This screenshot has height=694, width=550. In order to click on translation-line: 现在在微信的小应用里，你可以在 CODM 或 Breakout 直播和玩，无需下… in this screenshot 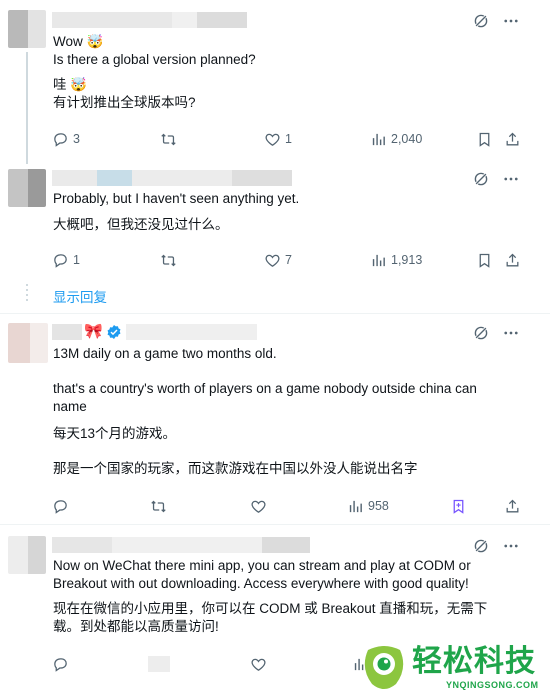, I will do `click(270, 617)`.